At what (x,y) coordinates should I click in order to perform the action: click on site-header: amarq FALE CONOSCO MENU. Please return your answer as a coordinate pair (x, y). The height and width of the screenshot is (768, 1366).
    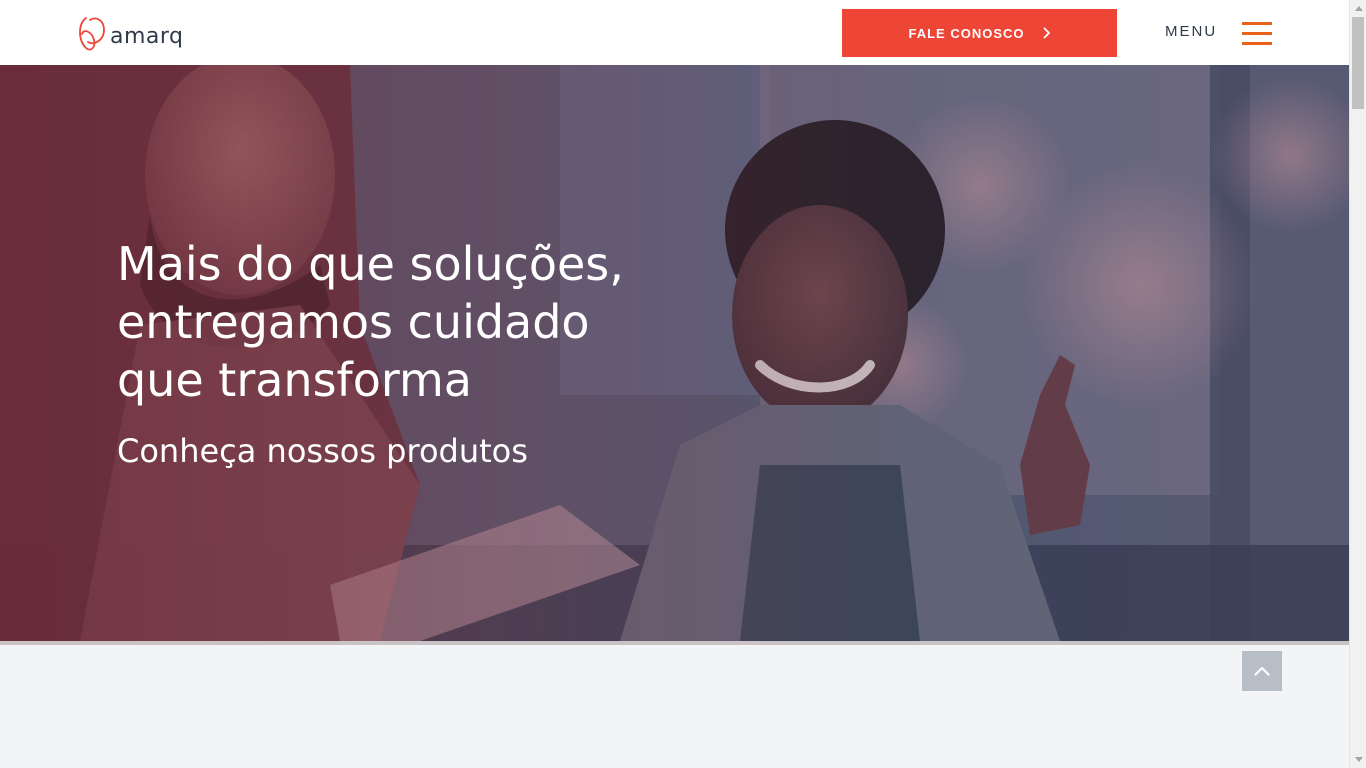
    Looking at the image, I should click on (674, 32).